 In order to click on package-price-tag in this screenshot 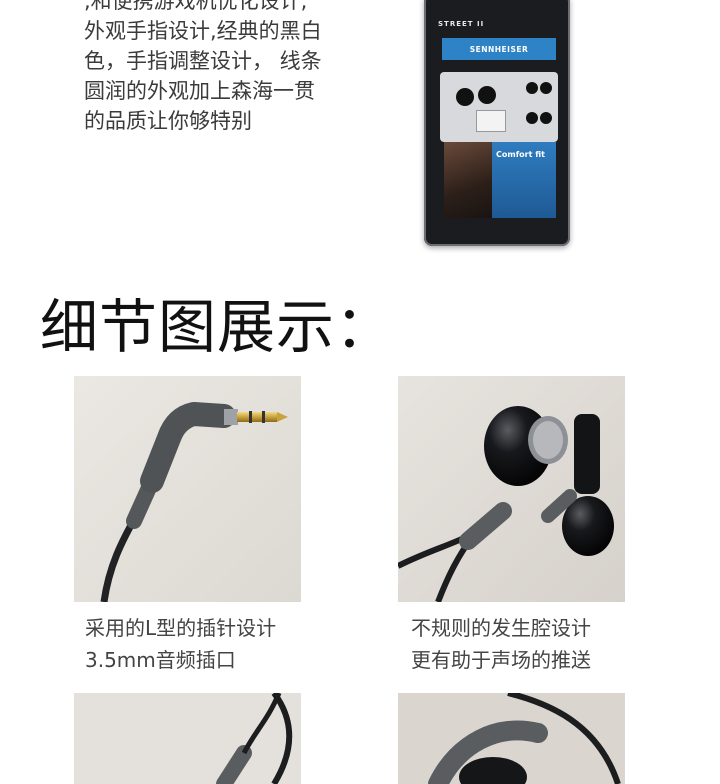, I will do `click(491, 121)`.